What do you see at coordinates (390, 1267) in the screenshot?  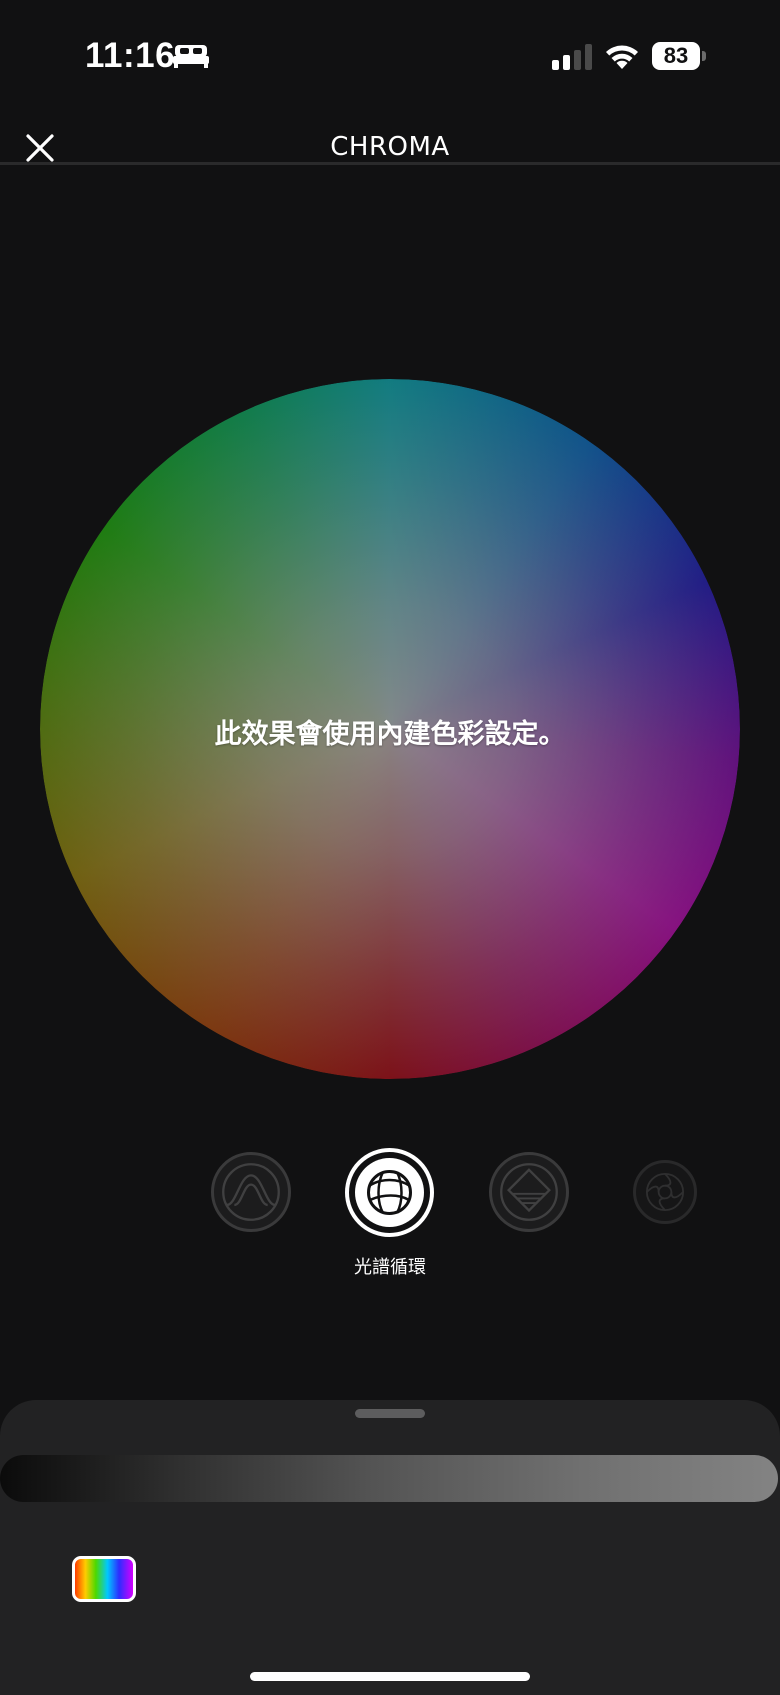 I see `selected-effect-label: 光譜循環` at bounding box center [390, 1267].